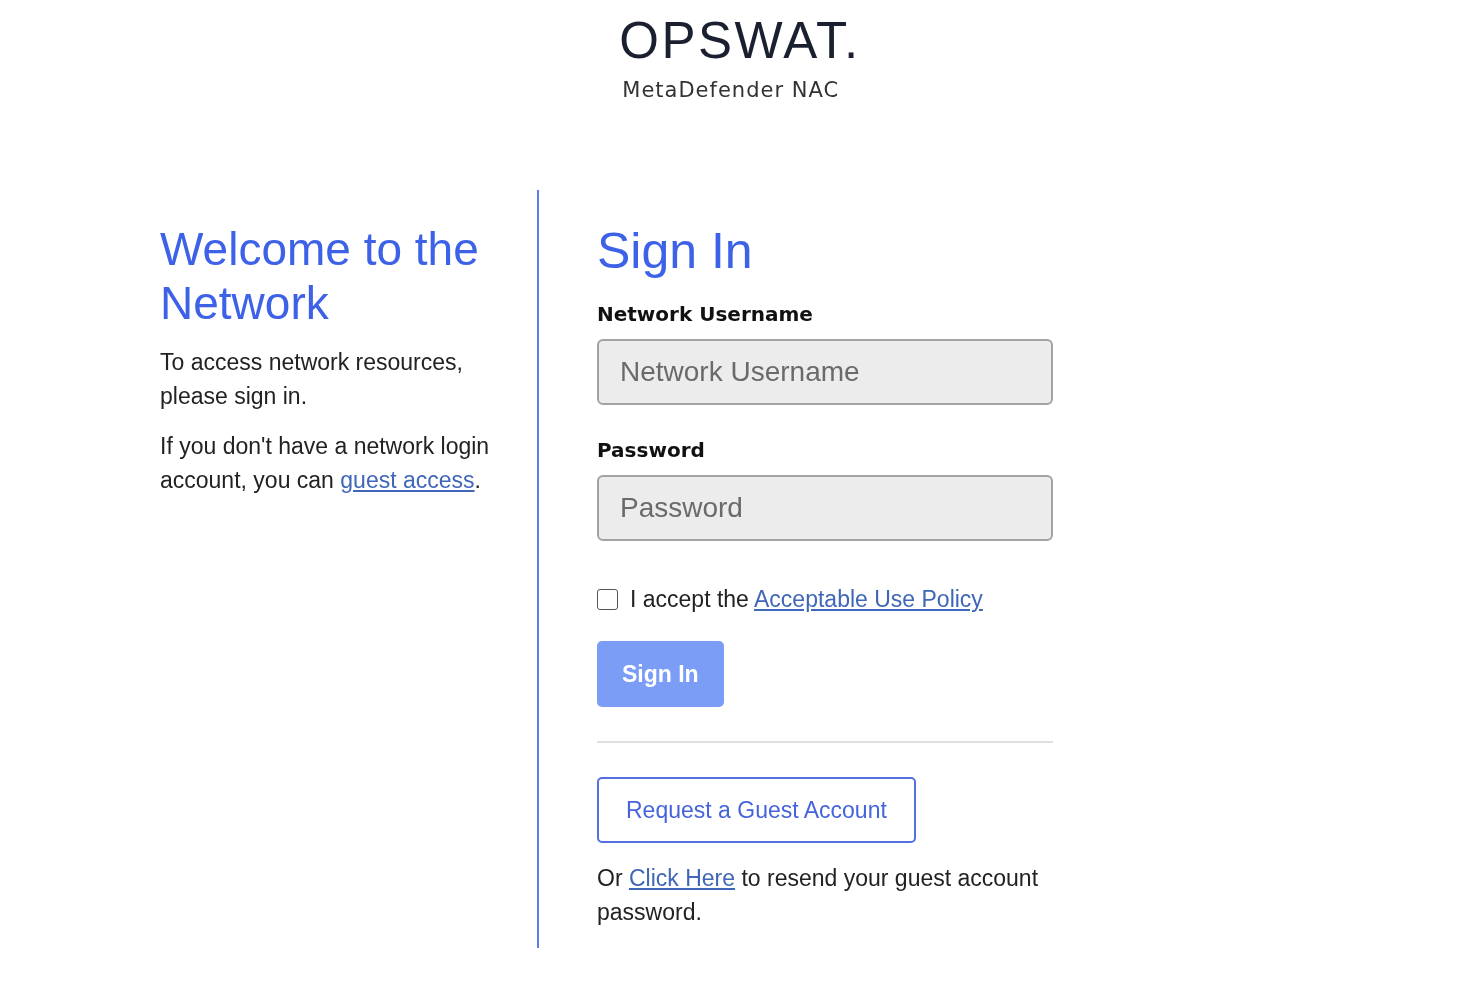  I want to click on resend-link: Click Here, so click(682, 878).